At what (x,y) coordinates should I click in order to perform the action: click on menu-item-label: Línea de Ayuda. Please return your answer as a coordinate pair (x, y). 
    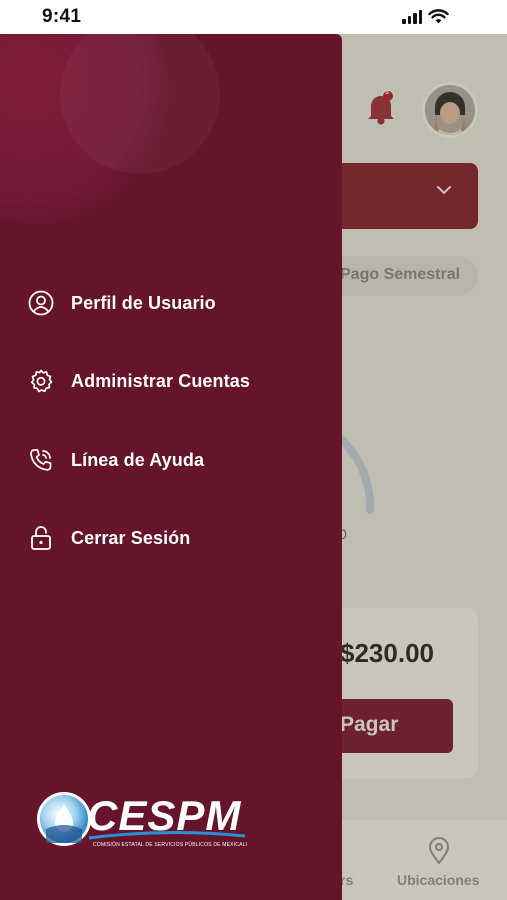
    Looking at the image, I should click on (138, 459).